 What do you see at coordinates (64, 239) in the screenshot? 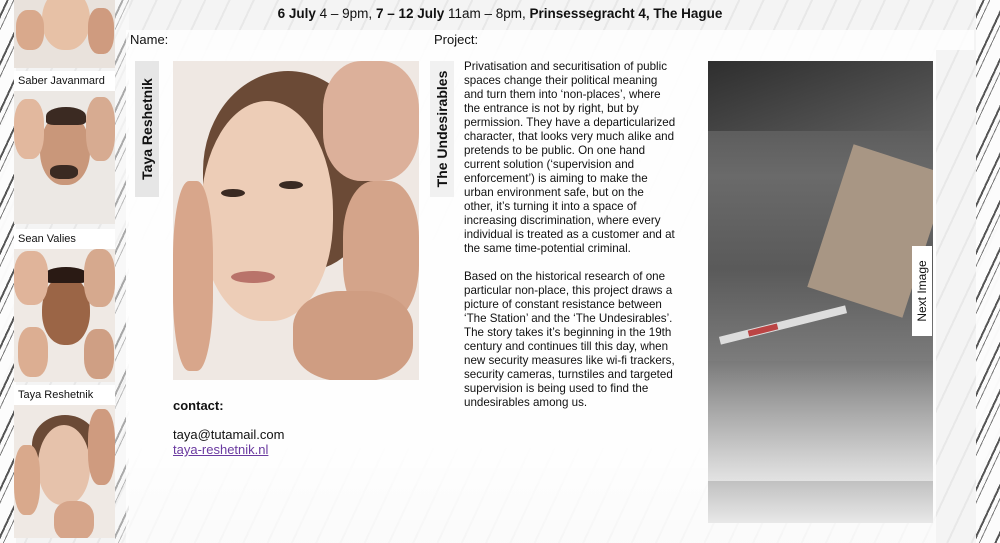
I see `thumbnail-name: Sean Valies` at bounding box center [64, 239].